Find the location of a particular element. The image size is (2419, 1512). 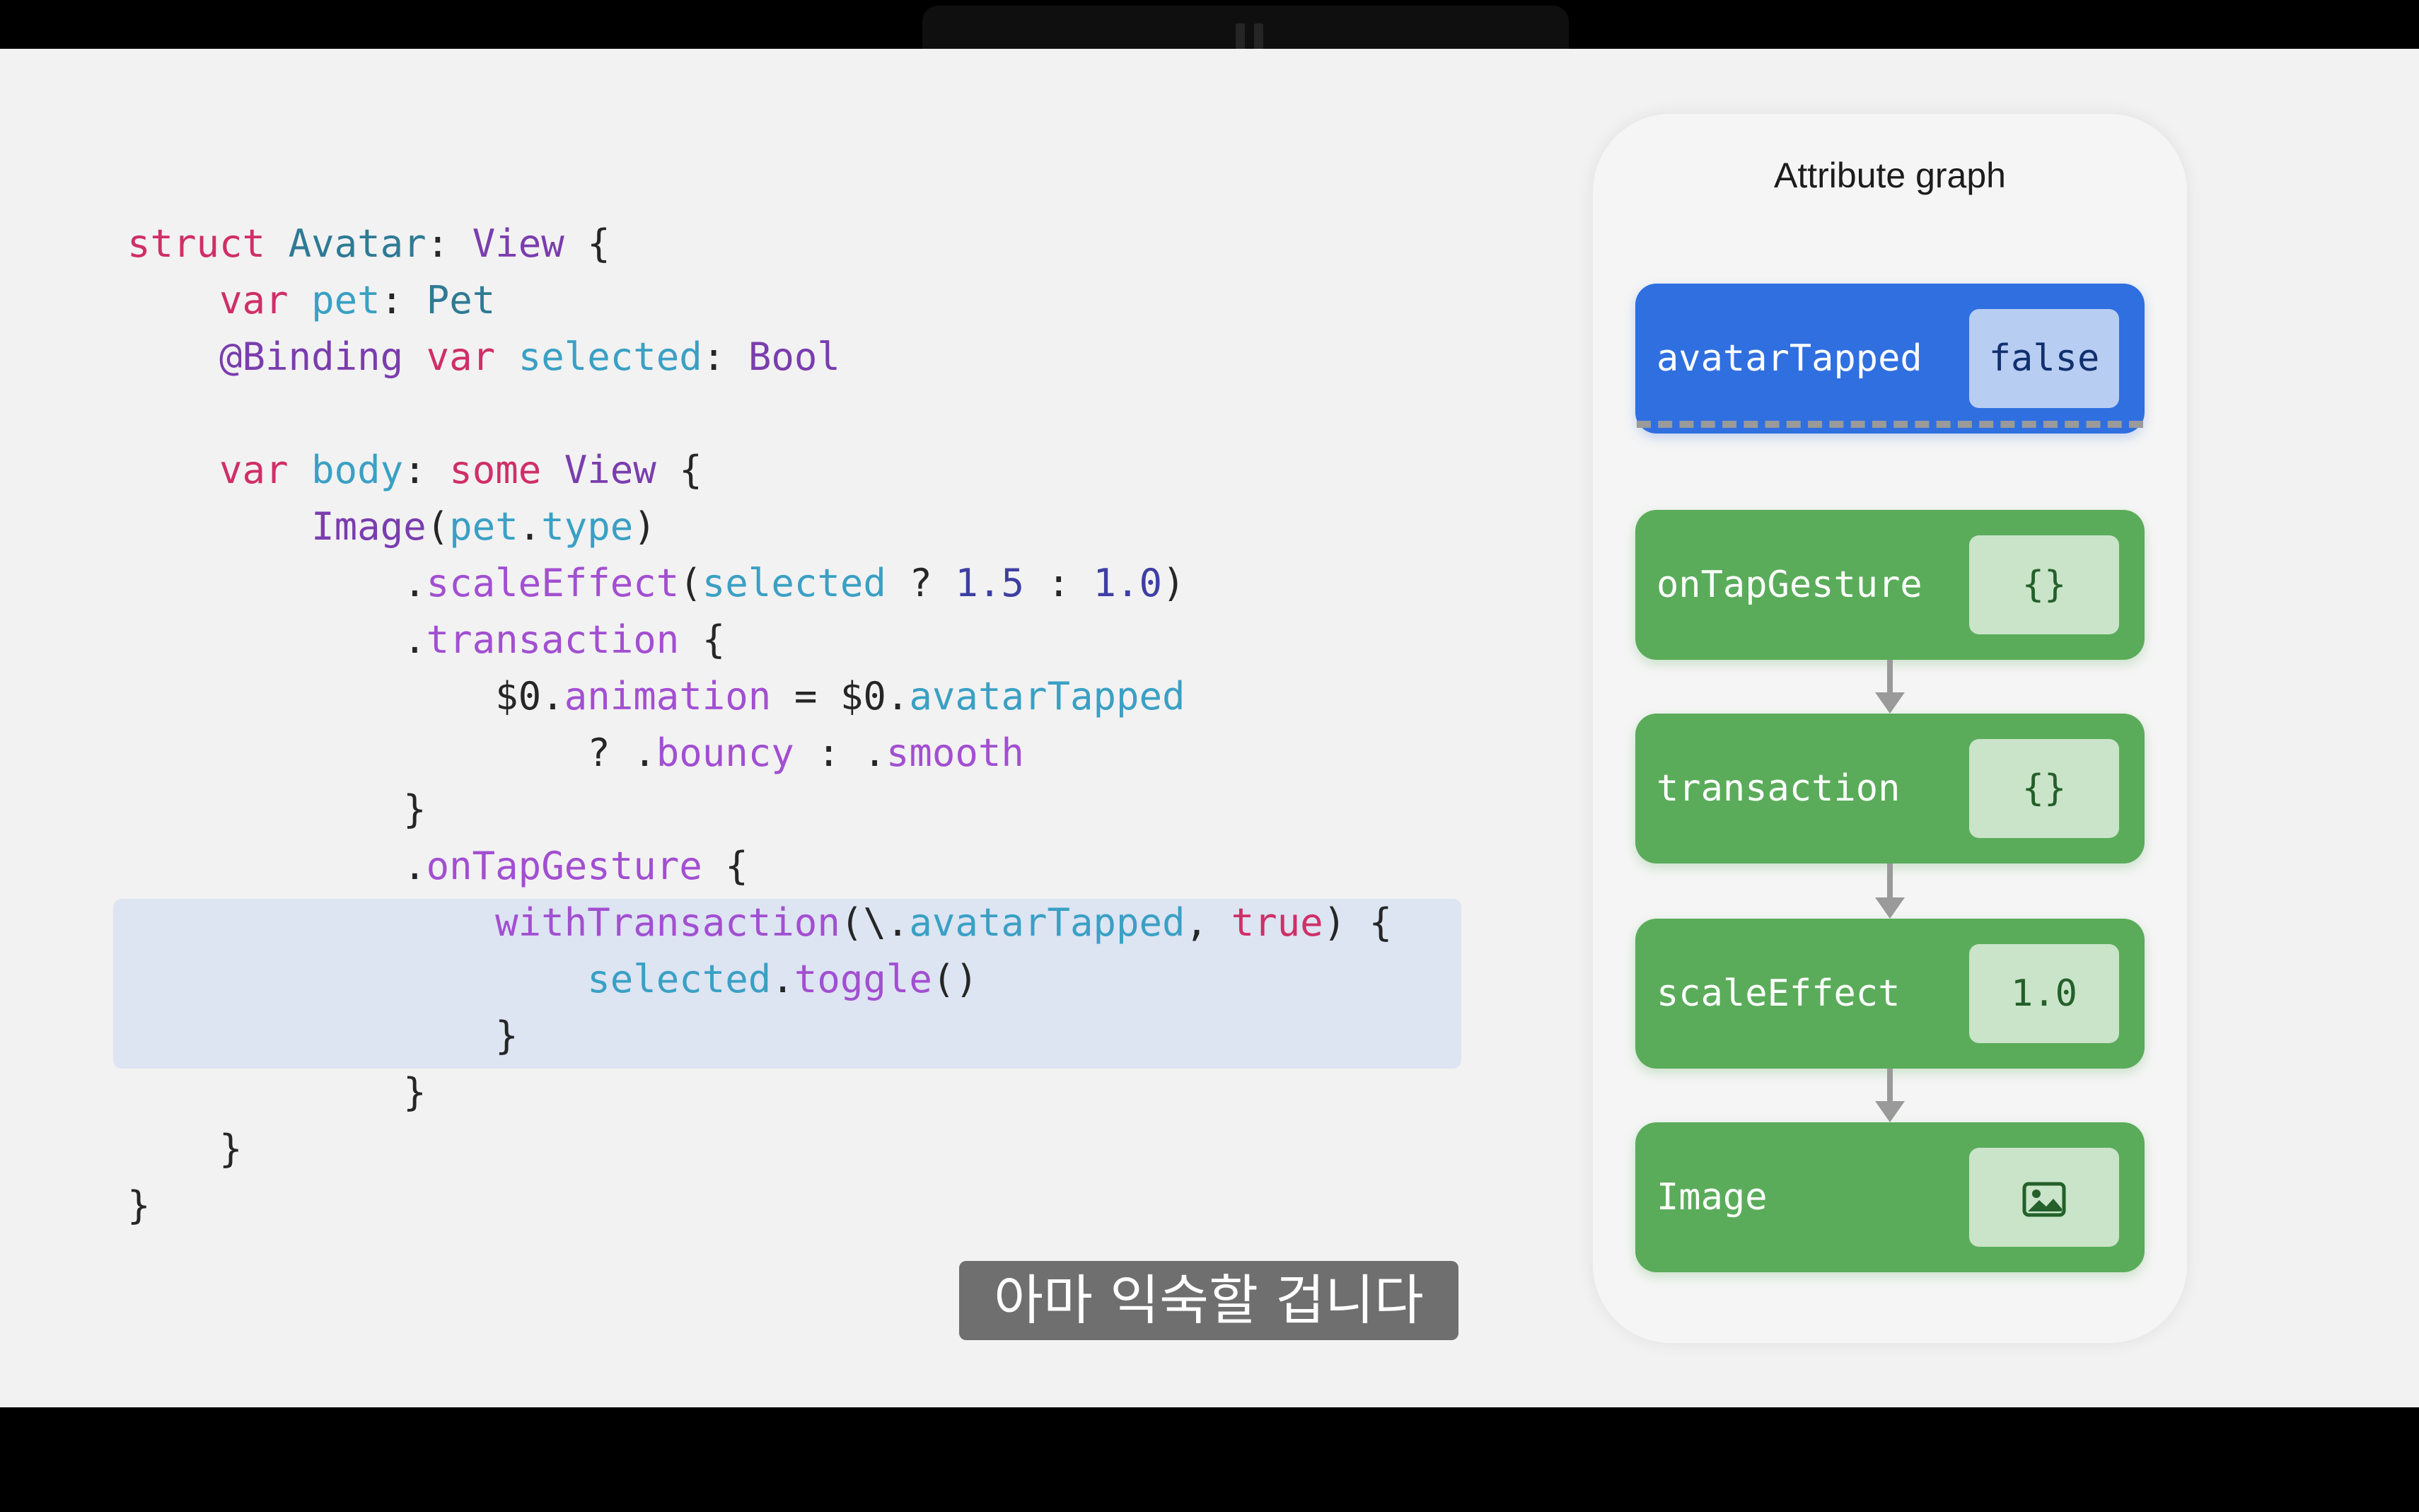

node-value: {} is located at coordinates (2044, 788).